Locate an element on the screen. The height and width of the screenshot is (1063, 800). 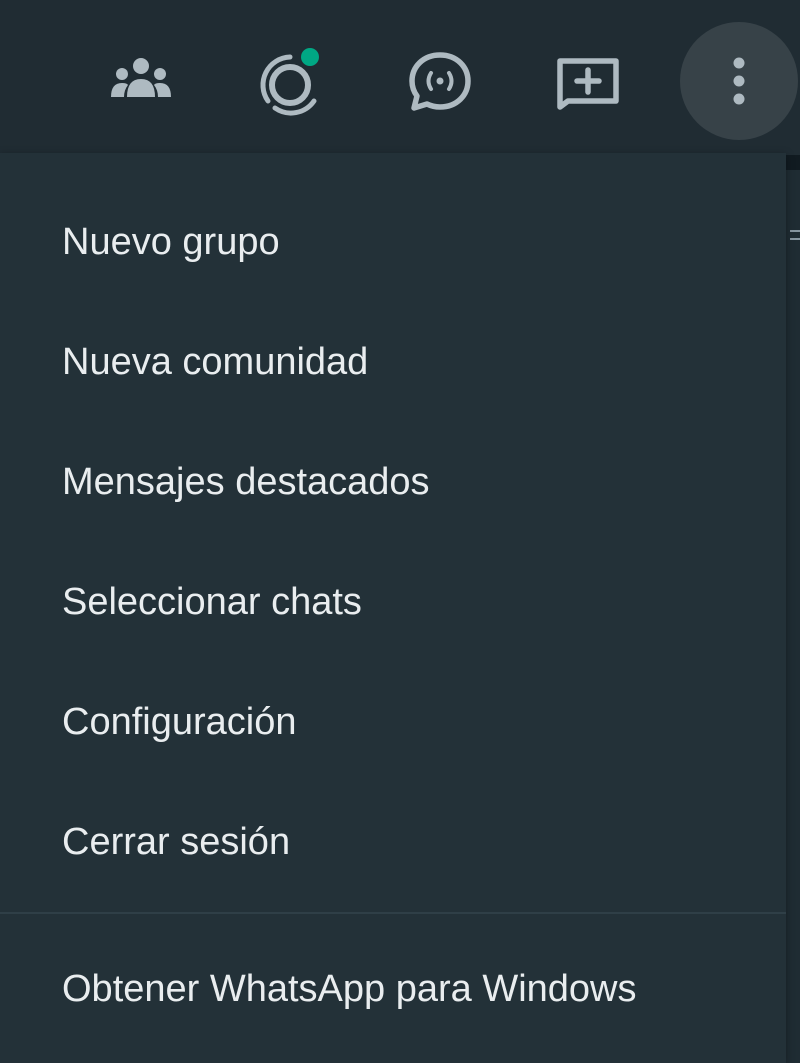
menu-item-label: Cerrar sesión is located at coordinates (176, 841).